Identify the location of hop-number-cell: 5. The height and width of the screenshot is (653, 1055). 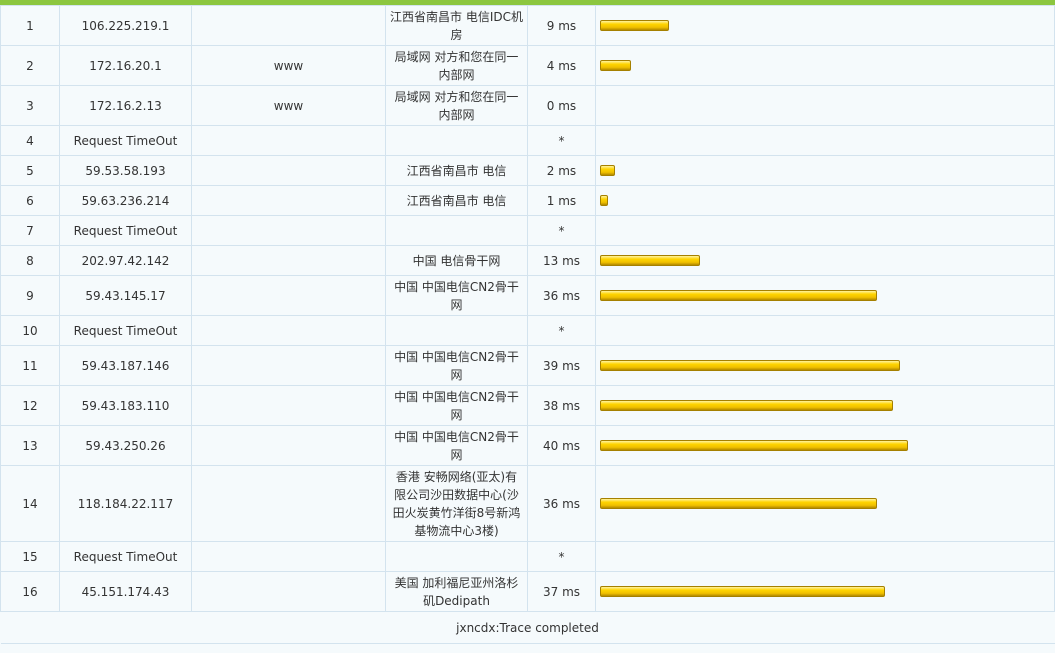
(30, 170).